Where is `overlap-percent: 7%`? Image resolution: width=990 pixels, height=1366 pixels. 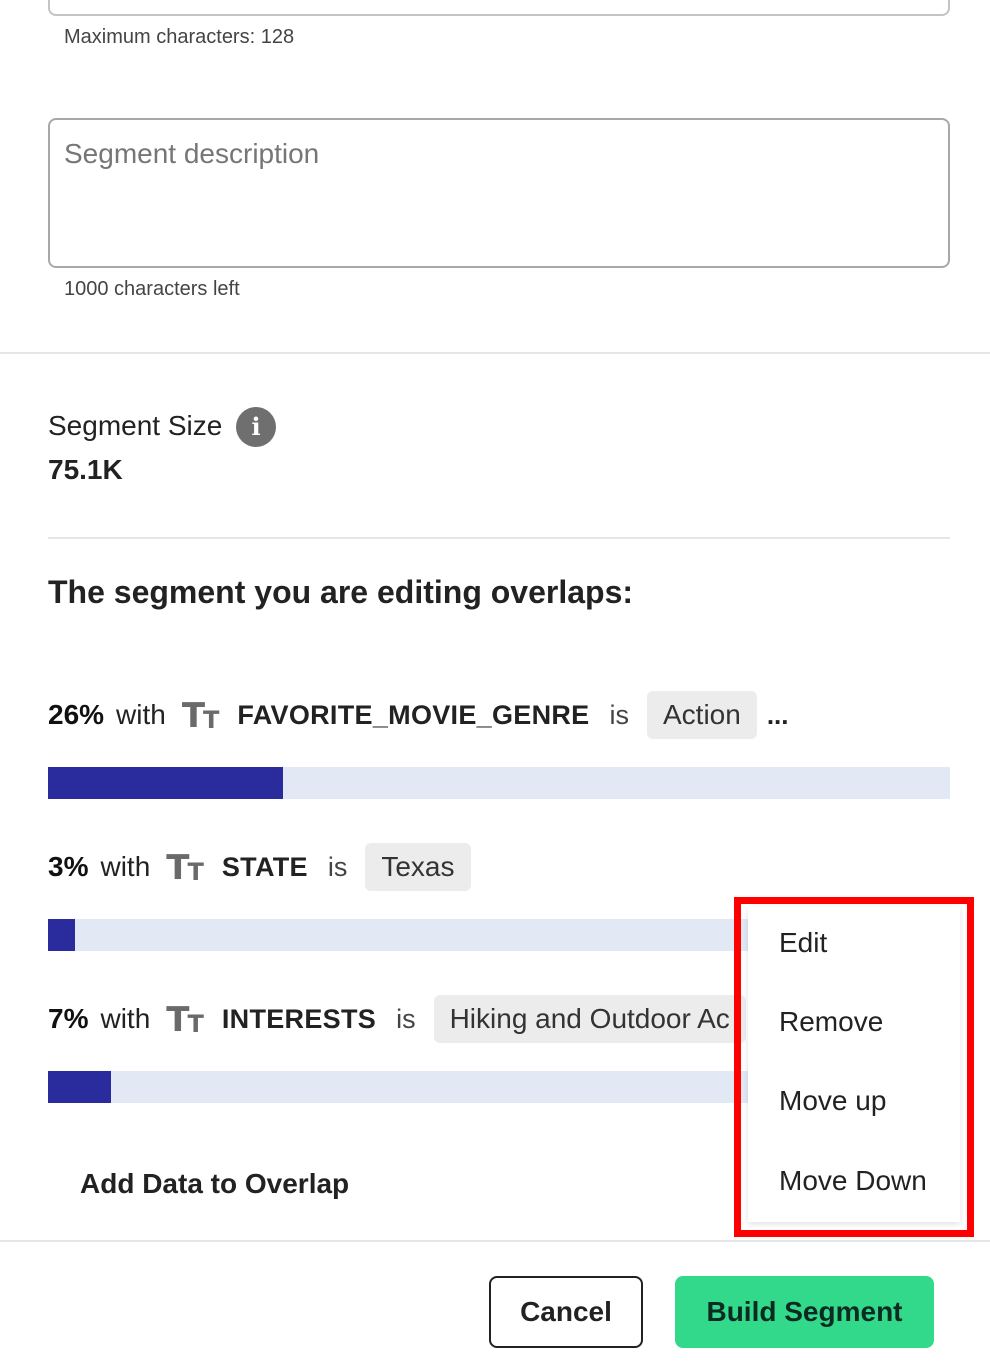 overlap-percent: 7% is located at coordinates (68, 1018).